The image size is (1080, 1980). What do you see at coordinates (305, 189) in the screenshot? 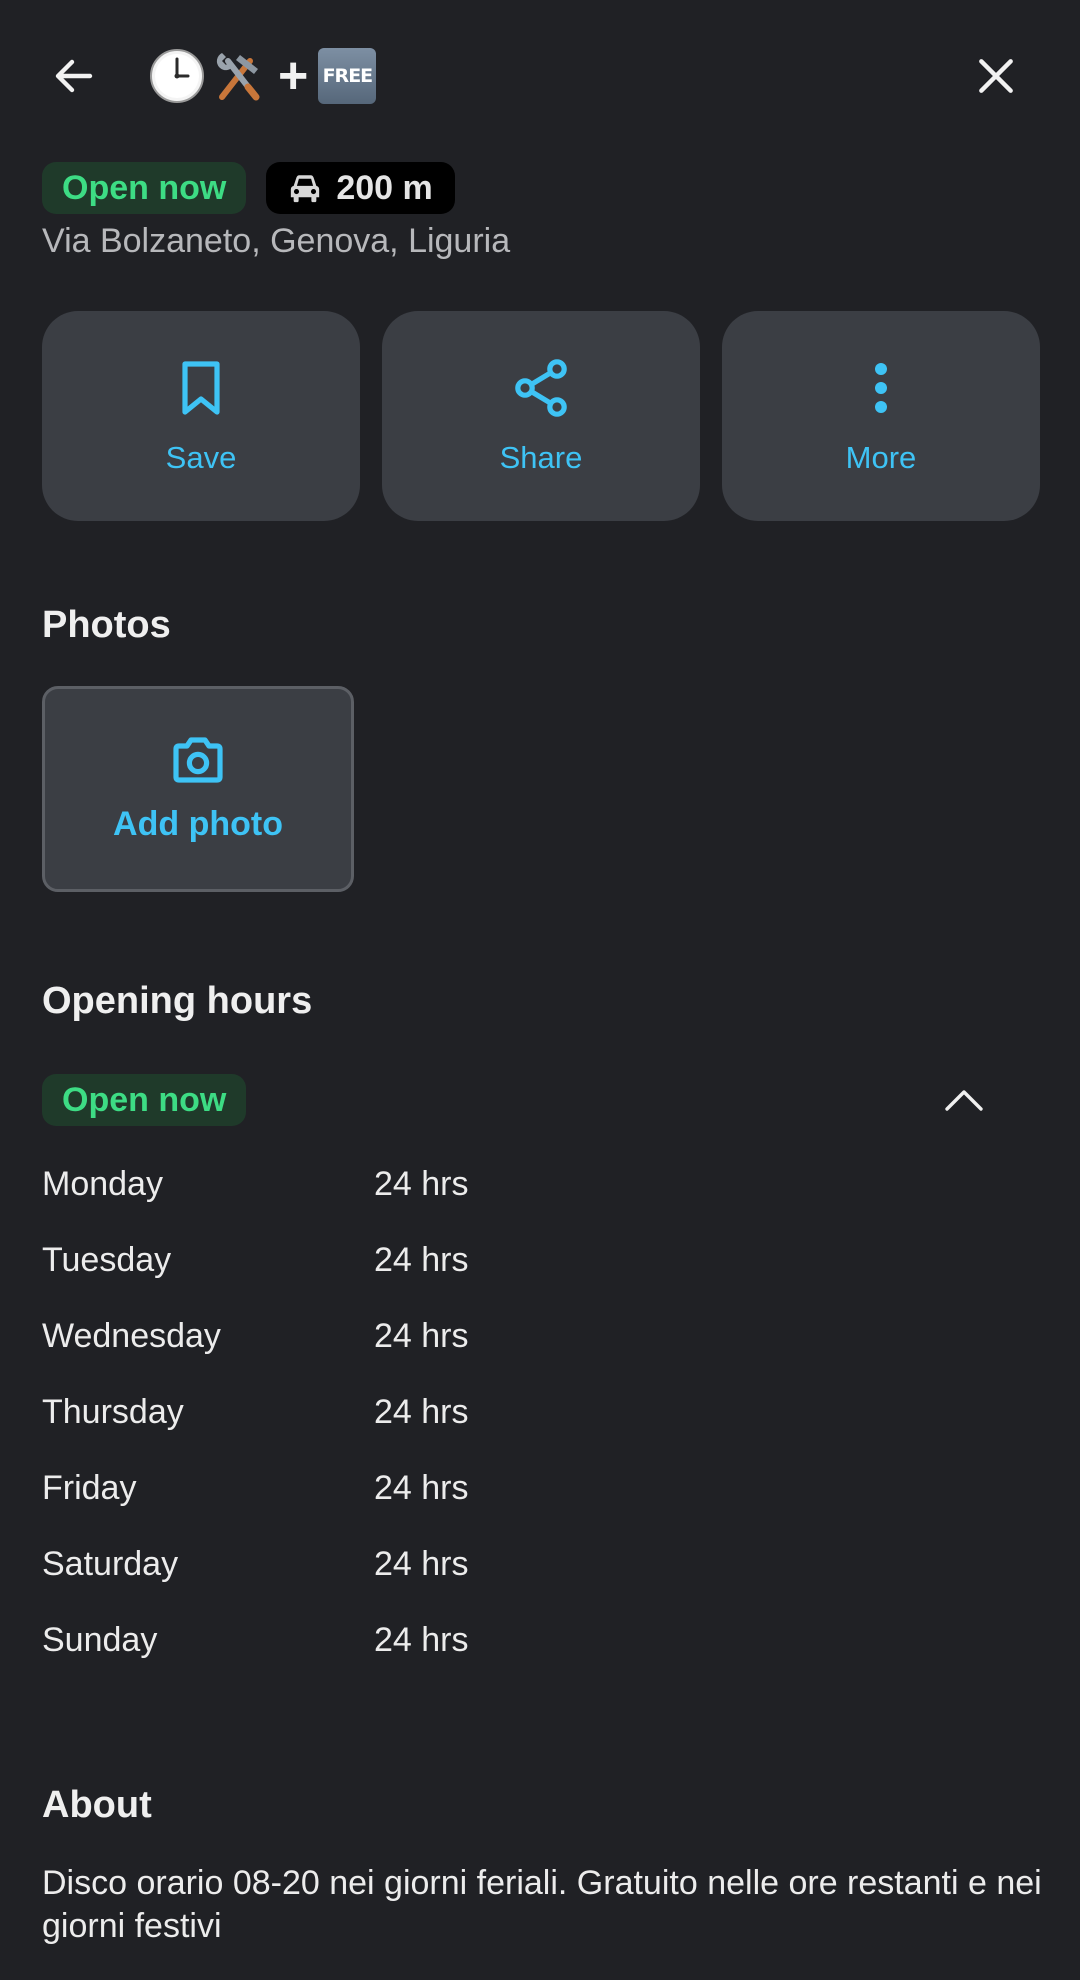
I see `car-icon` at bounding box center [305, 189].